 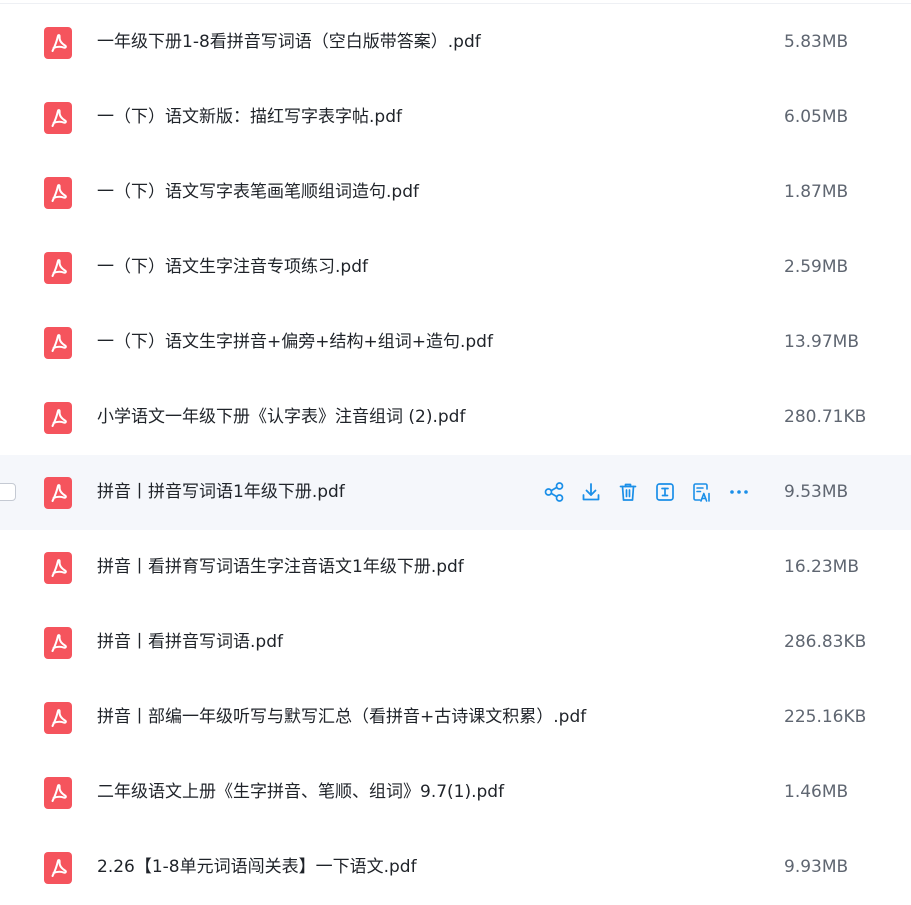 What do you see at coordinates (816, 792) in the screenshot?
I see `file-size: 1.46MB` at bounding box center [816, 792].